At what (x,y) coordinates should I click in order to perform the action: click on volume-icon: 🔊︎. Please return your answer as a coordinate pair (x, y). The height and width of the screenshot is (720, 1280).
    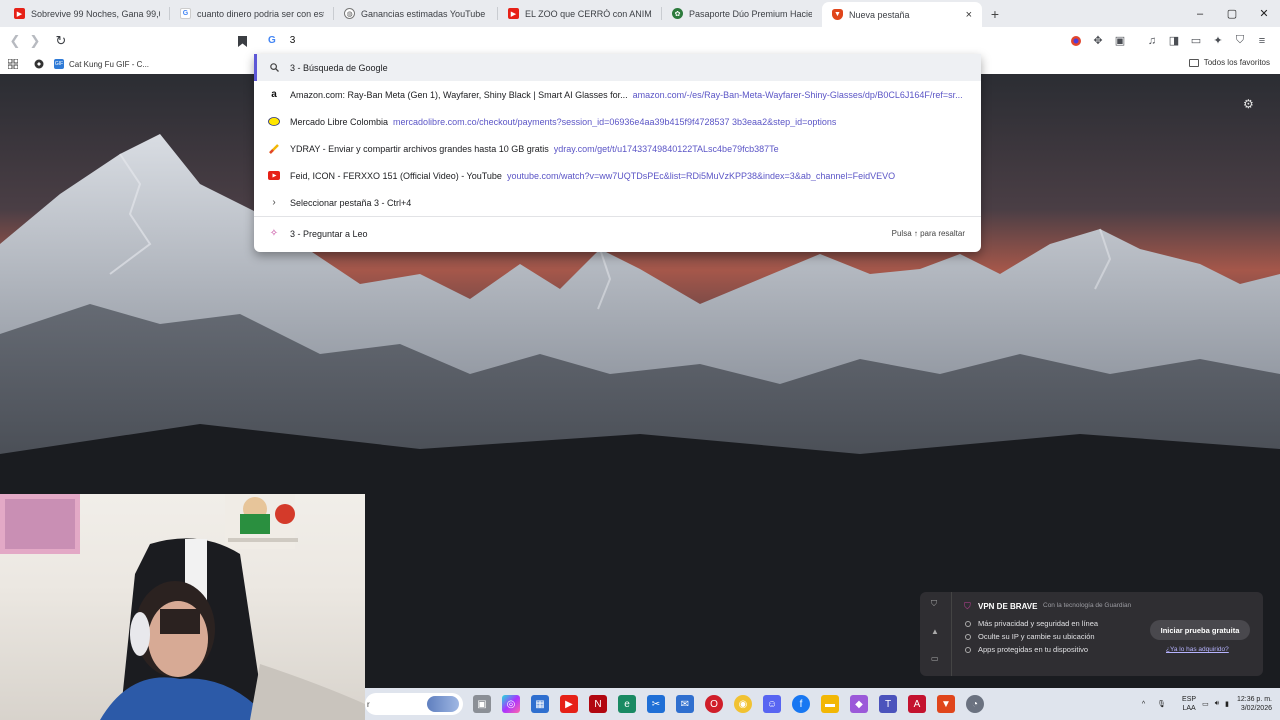
    Looking at the image, I should click on (1217, 704).